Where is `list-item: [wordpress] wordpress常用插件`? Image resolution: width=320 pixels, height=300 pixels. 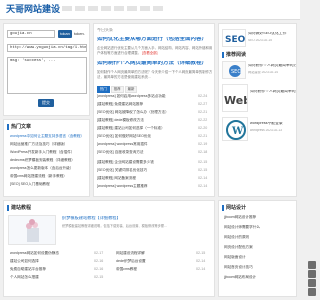 list-item: [wordpress] wordpress常用插件 is located at coordinates (145, 144).